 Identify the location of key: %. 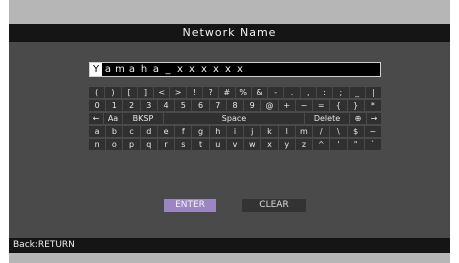
(243, 92).